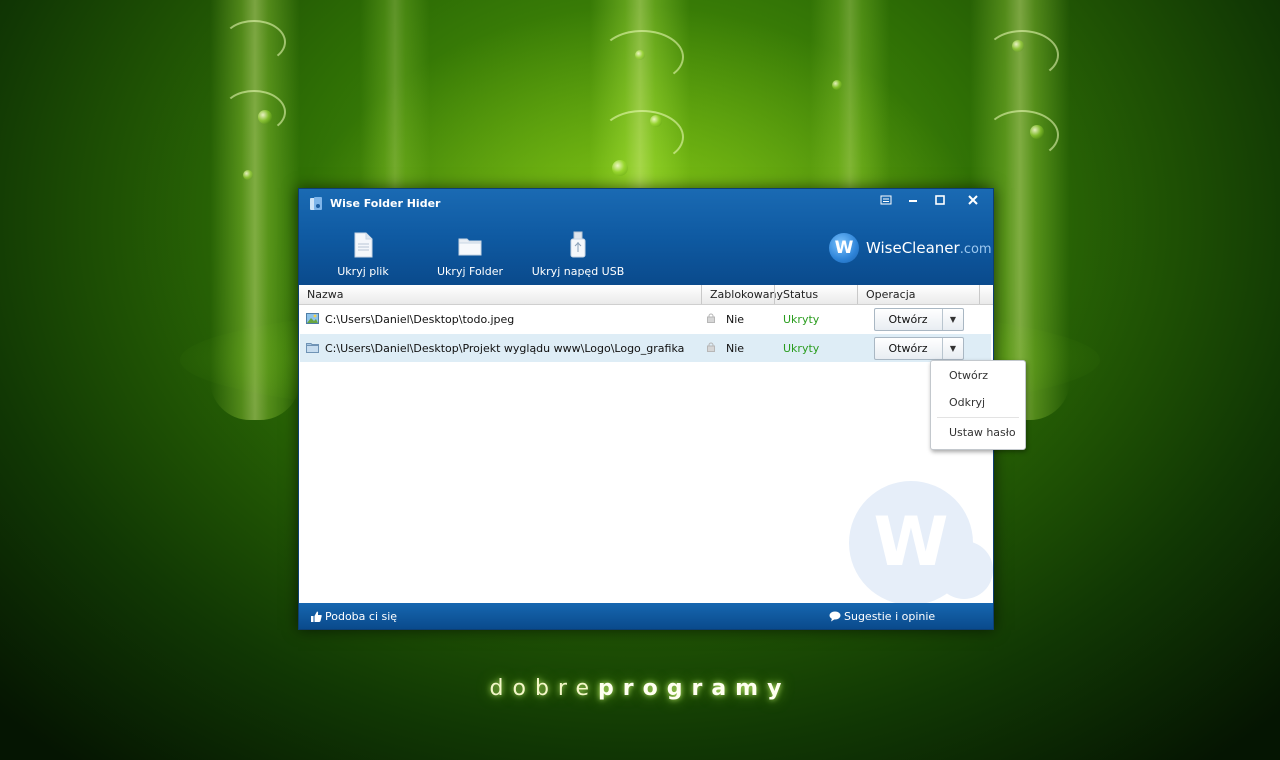 Image resolution: width=1280 pixels, height=760 pixels. I want to click on hide-file-button: Ukryj plik, so click(363, 254).